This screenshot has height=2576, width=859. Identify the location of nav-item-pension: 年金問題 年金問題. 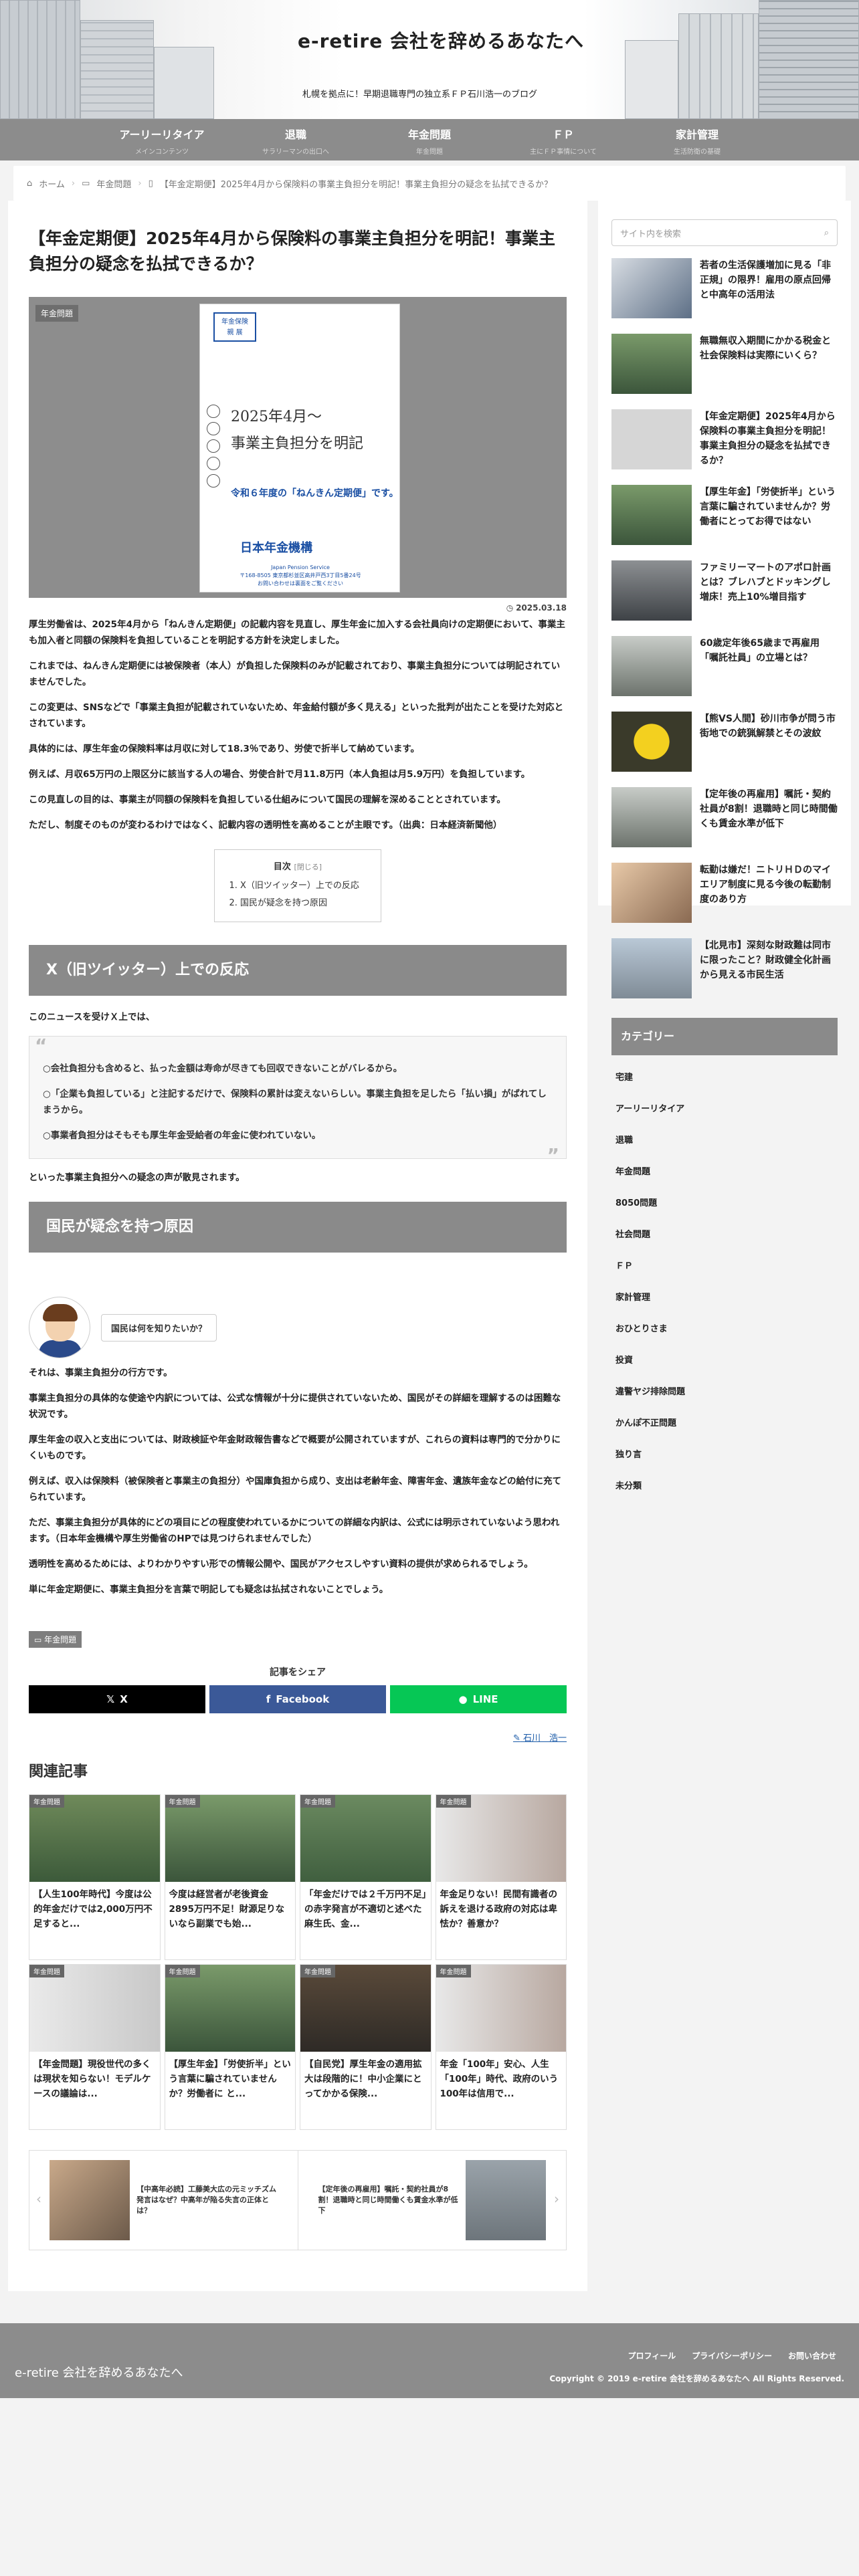
(429, 140).